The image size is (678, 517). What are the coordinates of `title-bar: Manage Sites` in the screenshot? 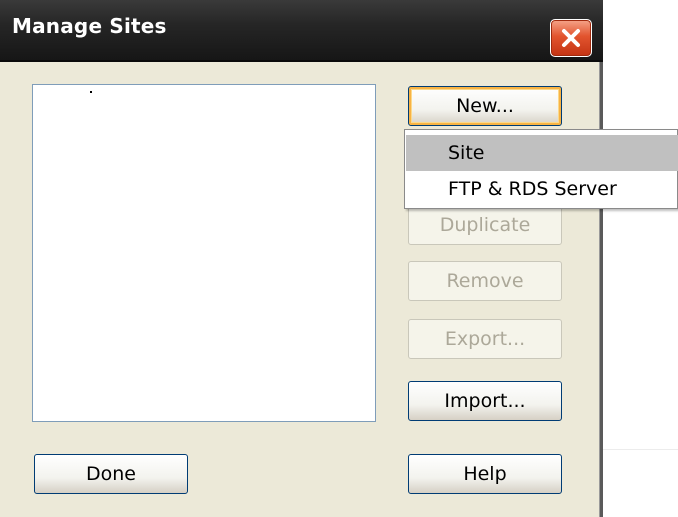 It's located at (301, 31).